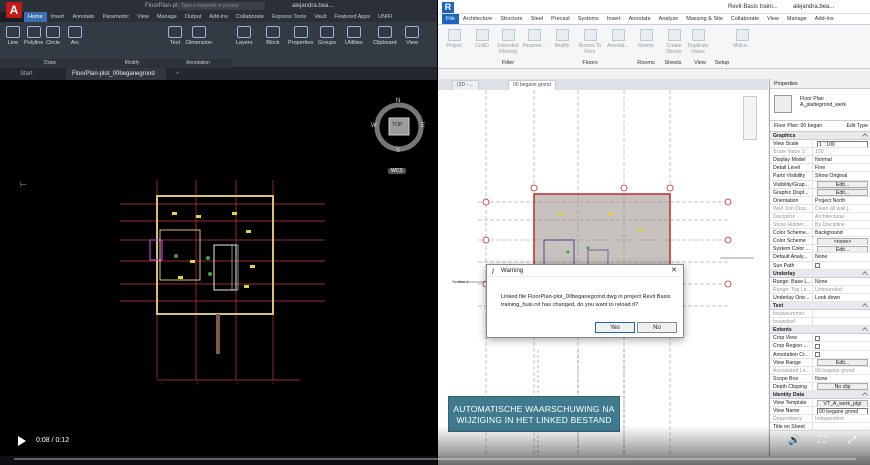 The height and width of the screenshot is (465, 870). What do you see at coordinates (669, 19) in the screenshot?
I see `revit-tab-analyze: Analyze` at bounding box center [669, 19].